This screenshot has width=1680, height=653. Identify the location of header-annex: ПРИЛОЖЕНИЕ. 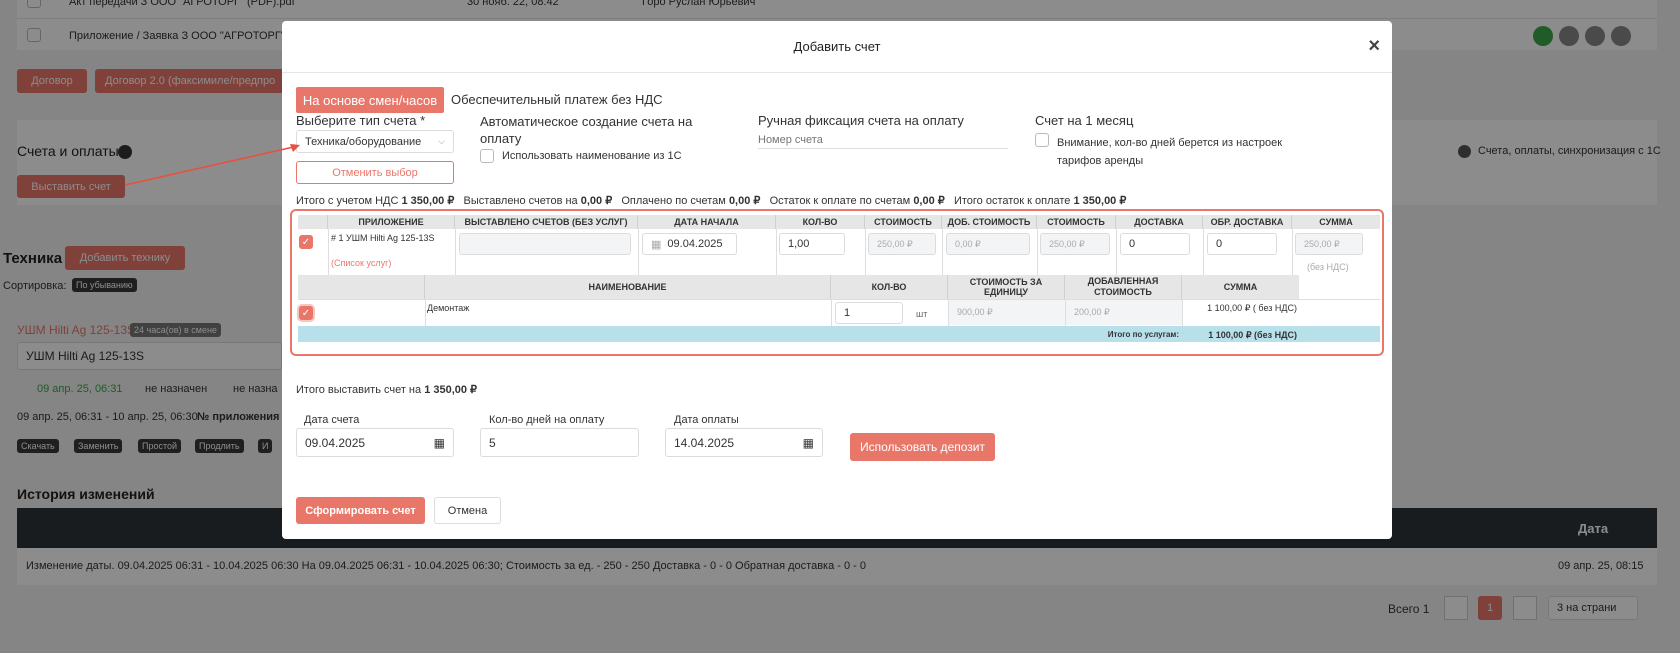
(391, 222).